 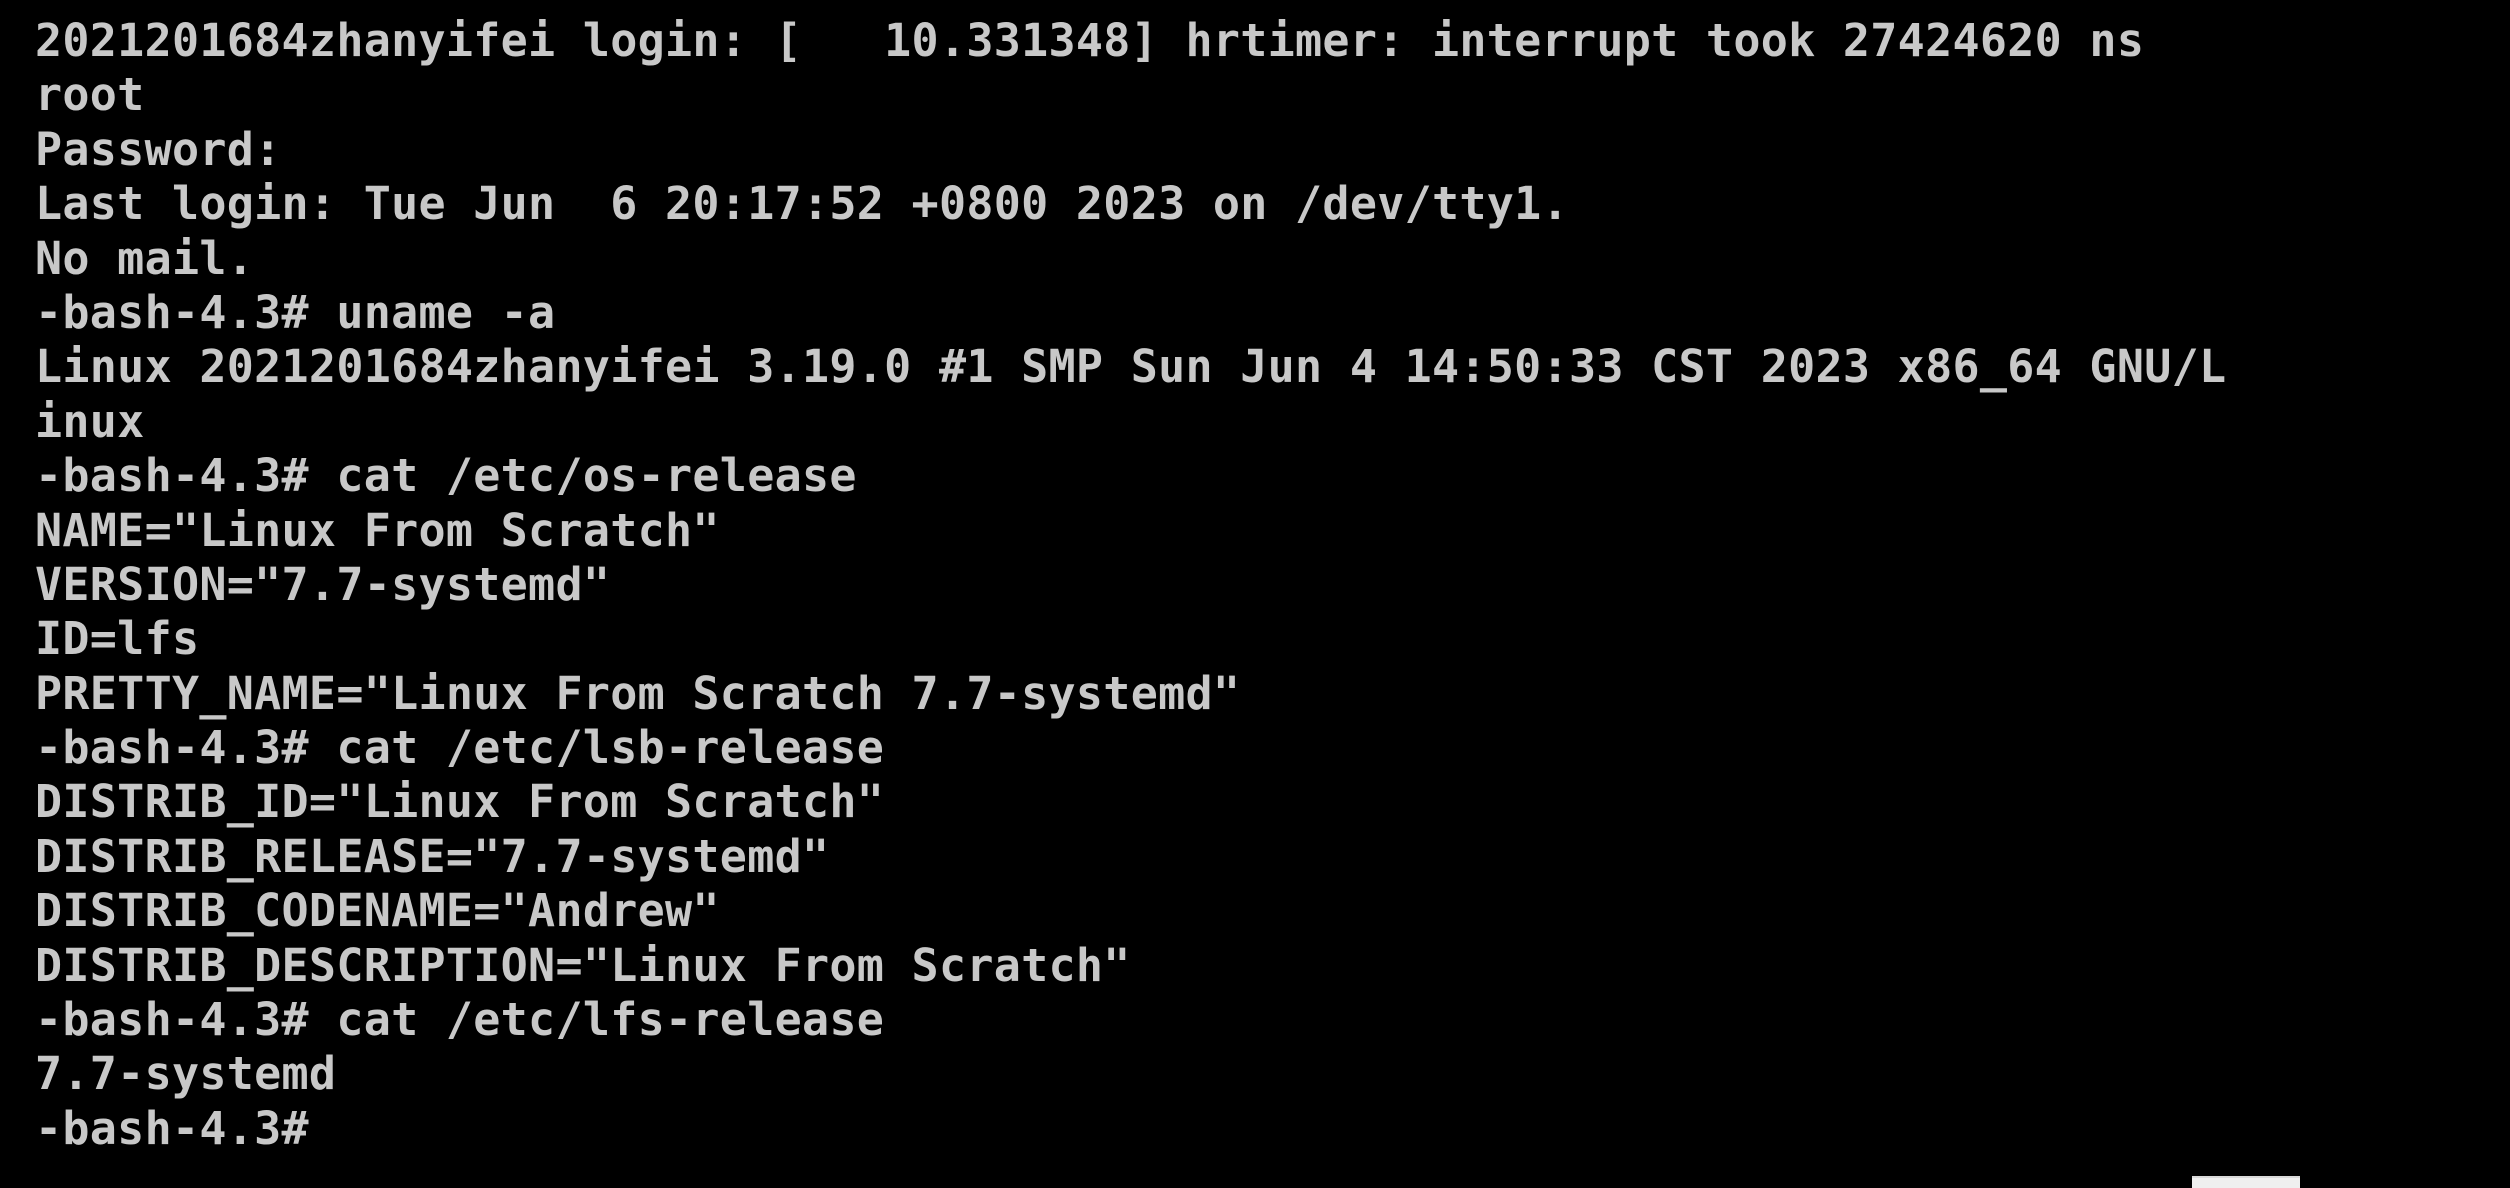 I want to click on terminal-line-command-lsb-release: -bash-4.3# cat /etc/lsb-release, so click(x=460, y=748).